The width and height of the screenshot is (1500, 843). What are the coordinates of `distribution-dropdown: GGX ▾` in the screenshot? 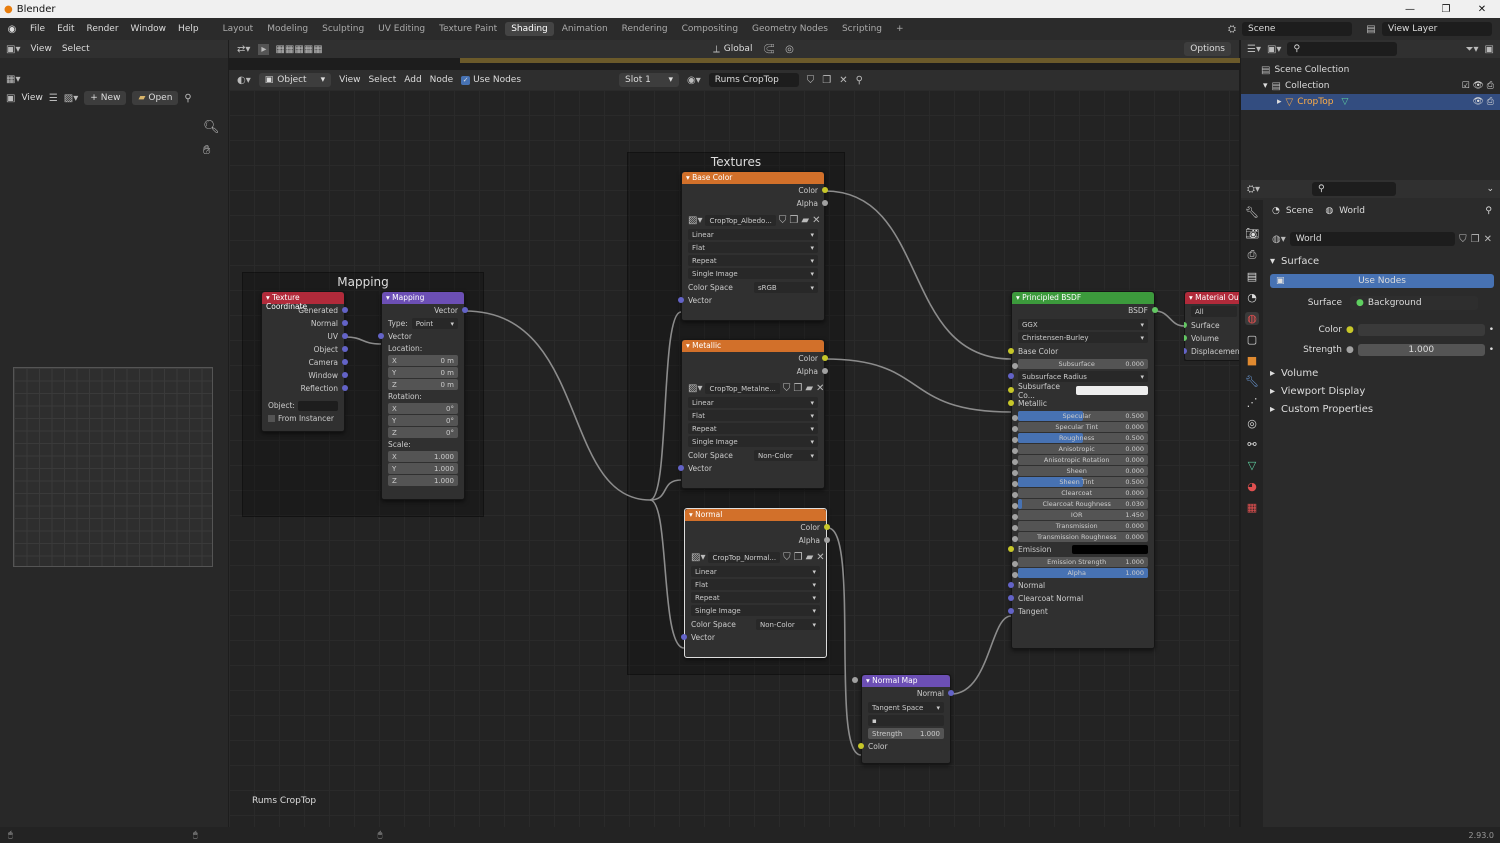 It's located at (1083, 324).